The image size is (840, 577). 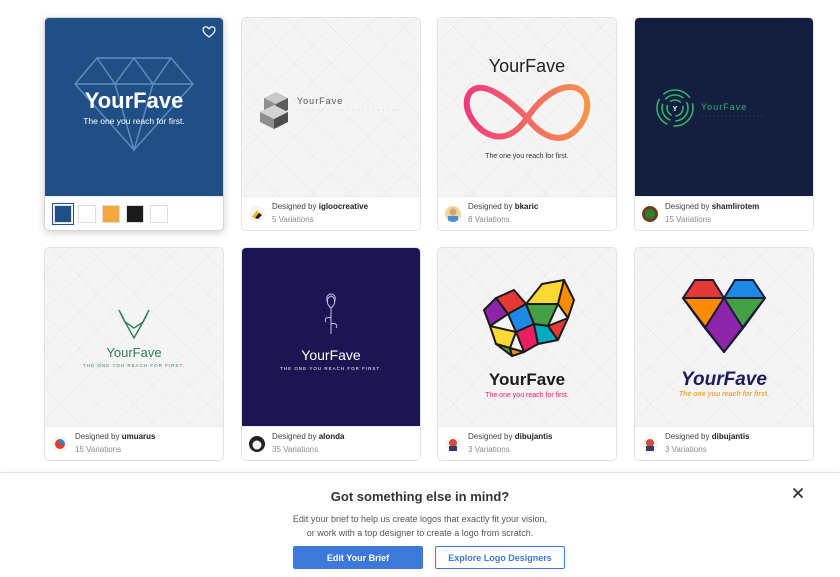 What do you see at coordinates (736, 206) in the screenshot?
I see `designer-name: shamlirotem` at bounding box center [736, 206].